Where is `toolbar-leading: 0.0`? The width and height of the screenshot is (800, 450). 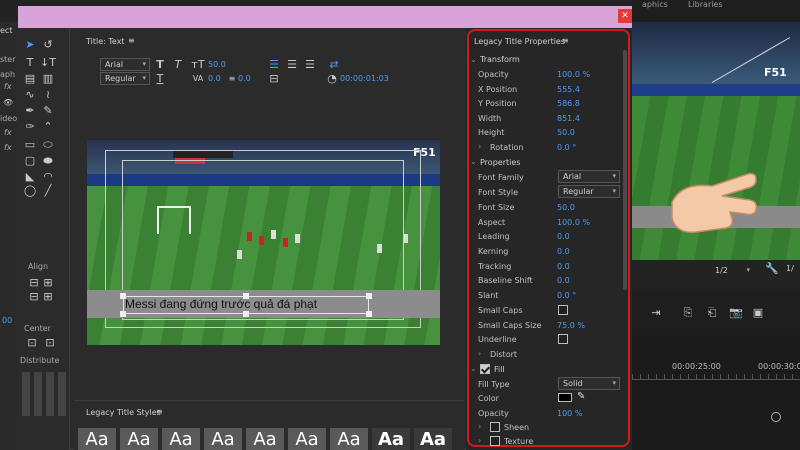
toolbar-leading: 0.0 is located at coordinates (244, 78).